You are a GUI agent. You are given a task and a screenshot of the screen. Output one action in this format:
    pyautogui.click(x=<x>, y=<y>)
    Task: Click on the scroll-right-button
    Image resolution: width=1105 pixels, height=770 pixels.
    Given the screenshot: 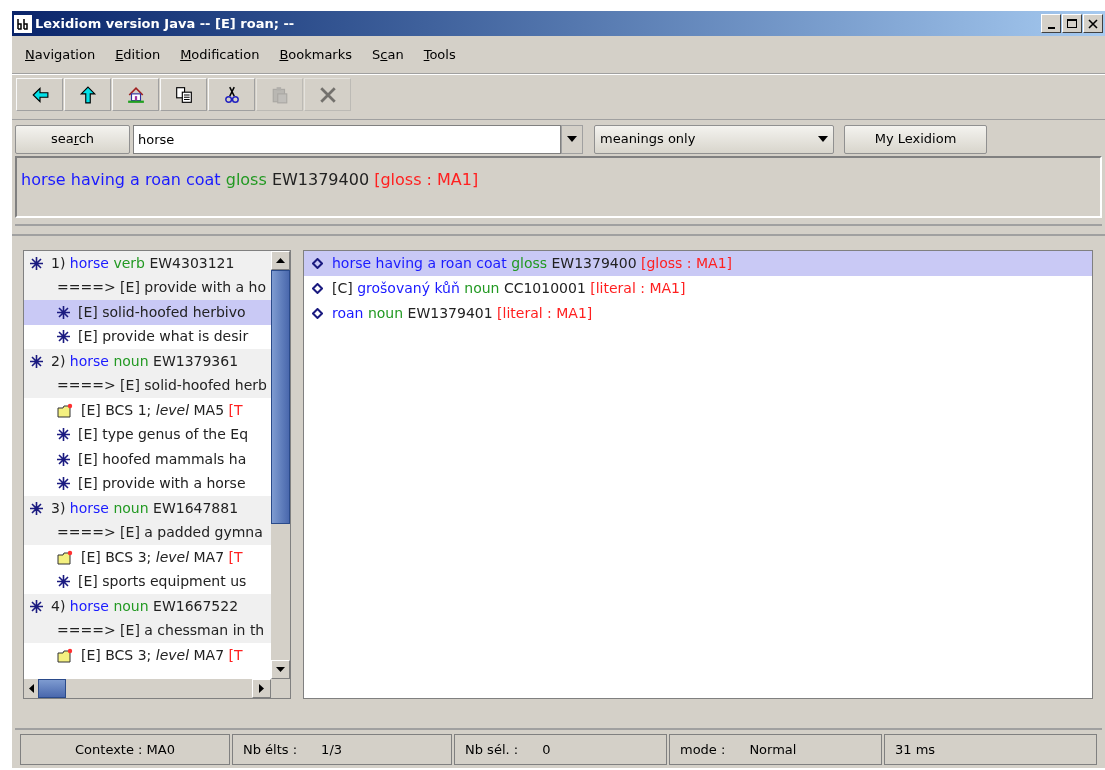 What is the action you would take?
    pyautogui.click(x=261, y=688)
    